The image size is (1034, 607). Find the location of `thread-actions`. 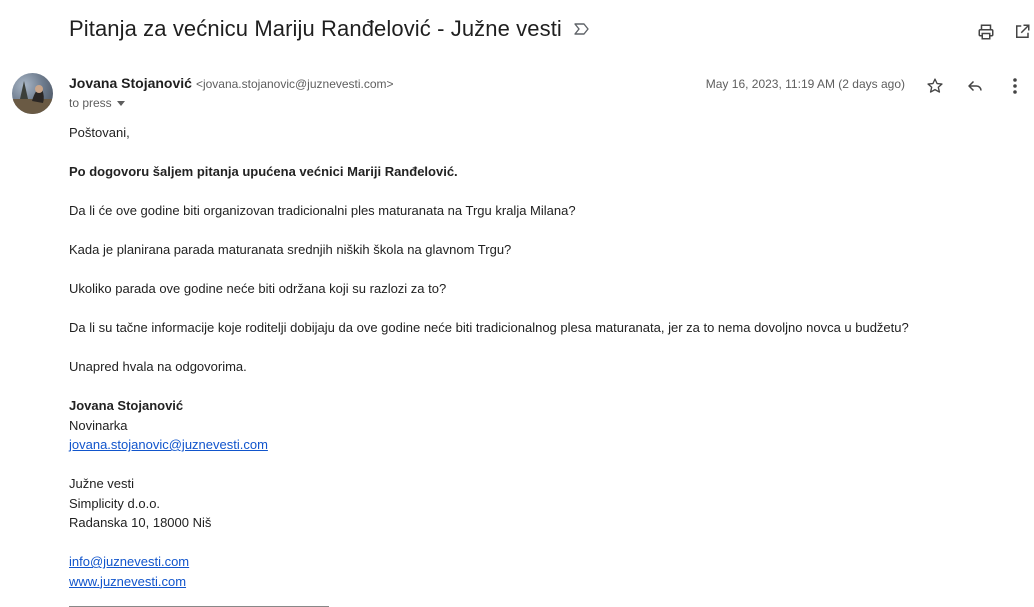

thread-actions is located at coordinates (998, 32).